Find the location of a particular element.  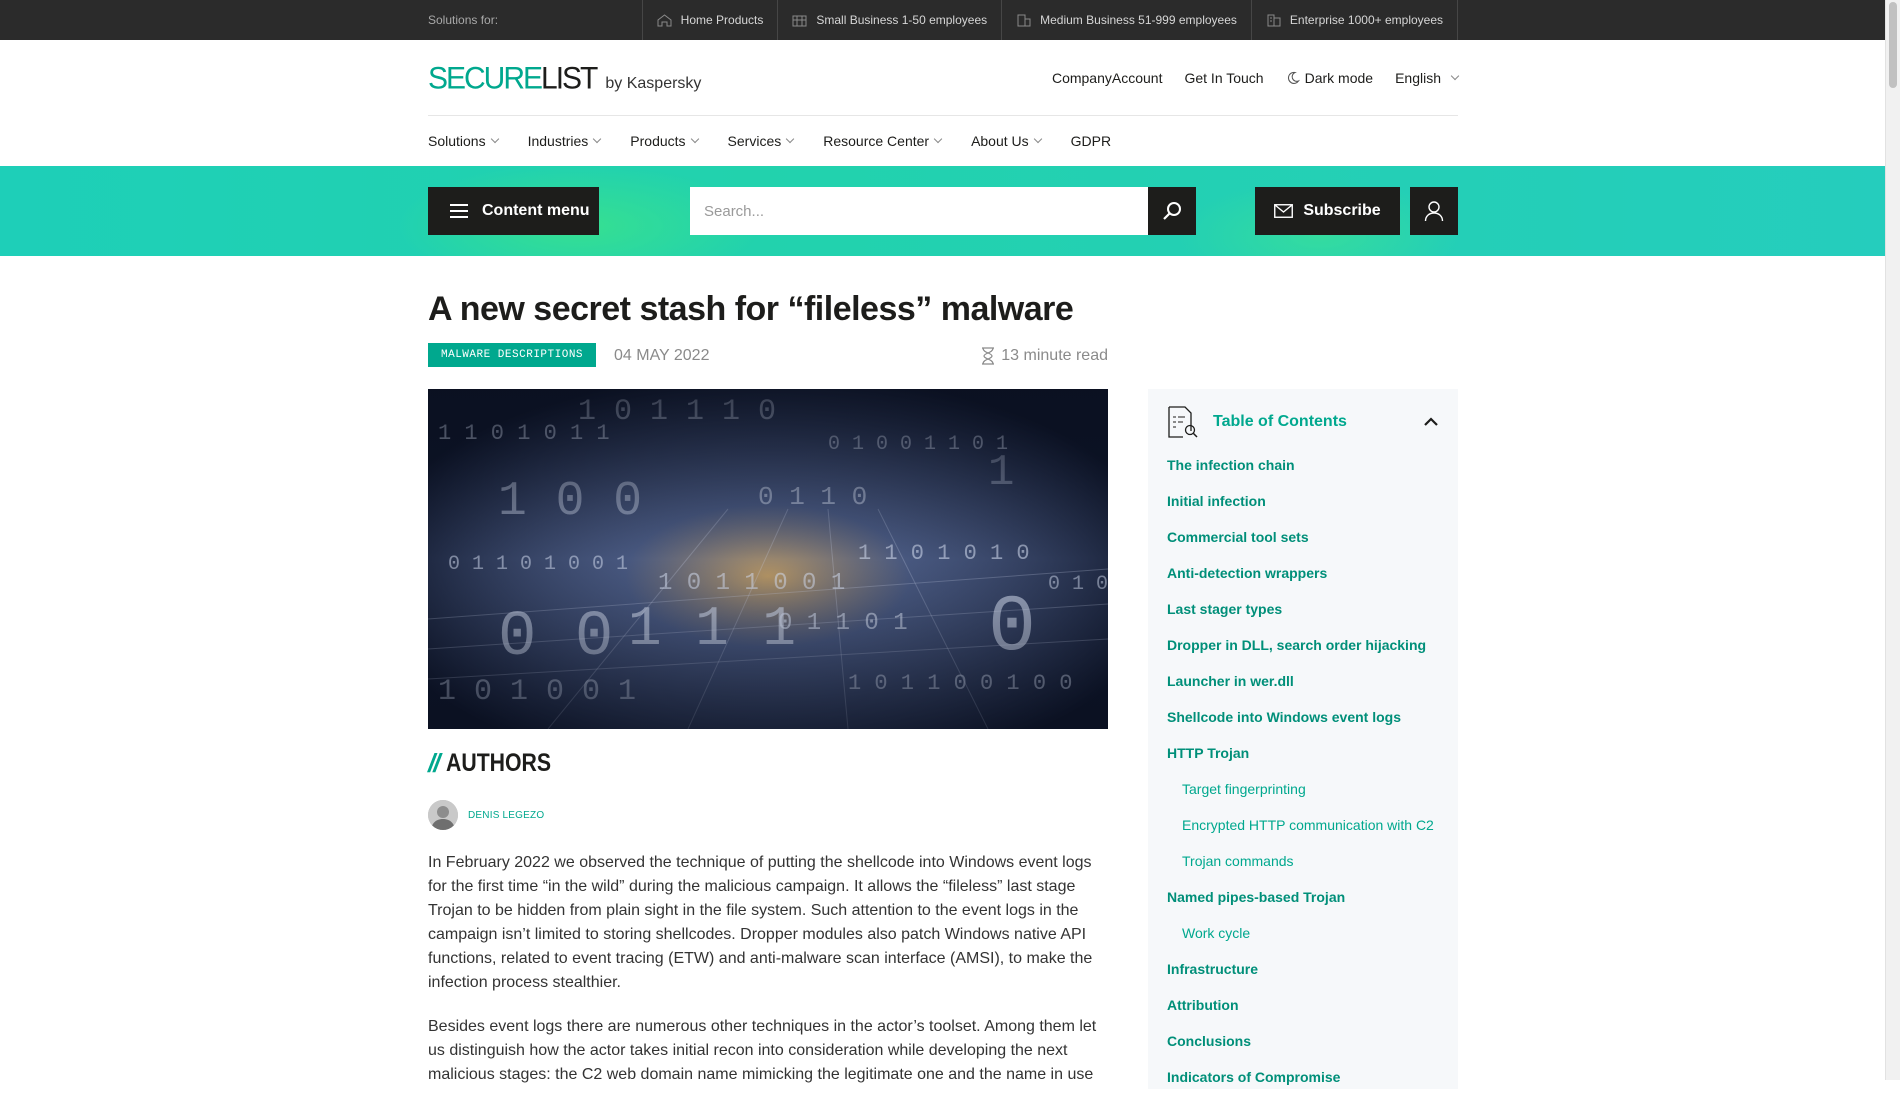

user-account-button is located at coordinates (1434, 211).